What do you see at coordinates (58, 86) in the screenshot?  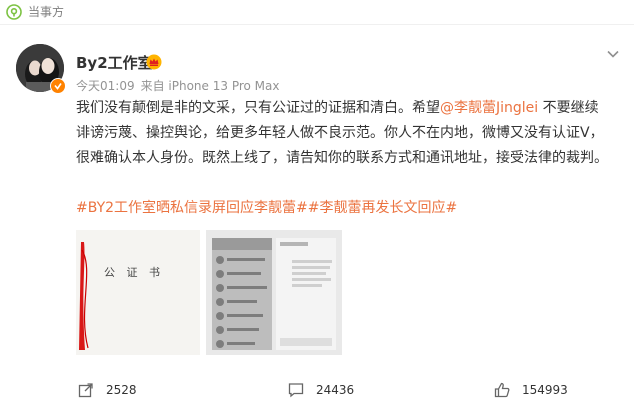 I see `verified-badge-icon` at bounding box center [58, 86].